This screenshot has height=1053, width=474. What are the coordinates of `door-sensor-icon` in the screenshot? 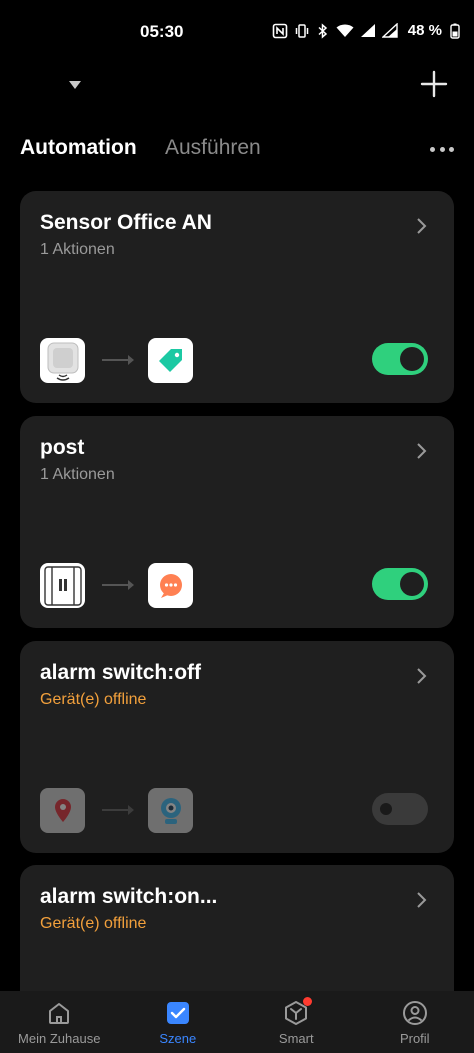 It's located at (62, 585).